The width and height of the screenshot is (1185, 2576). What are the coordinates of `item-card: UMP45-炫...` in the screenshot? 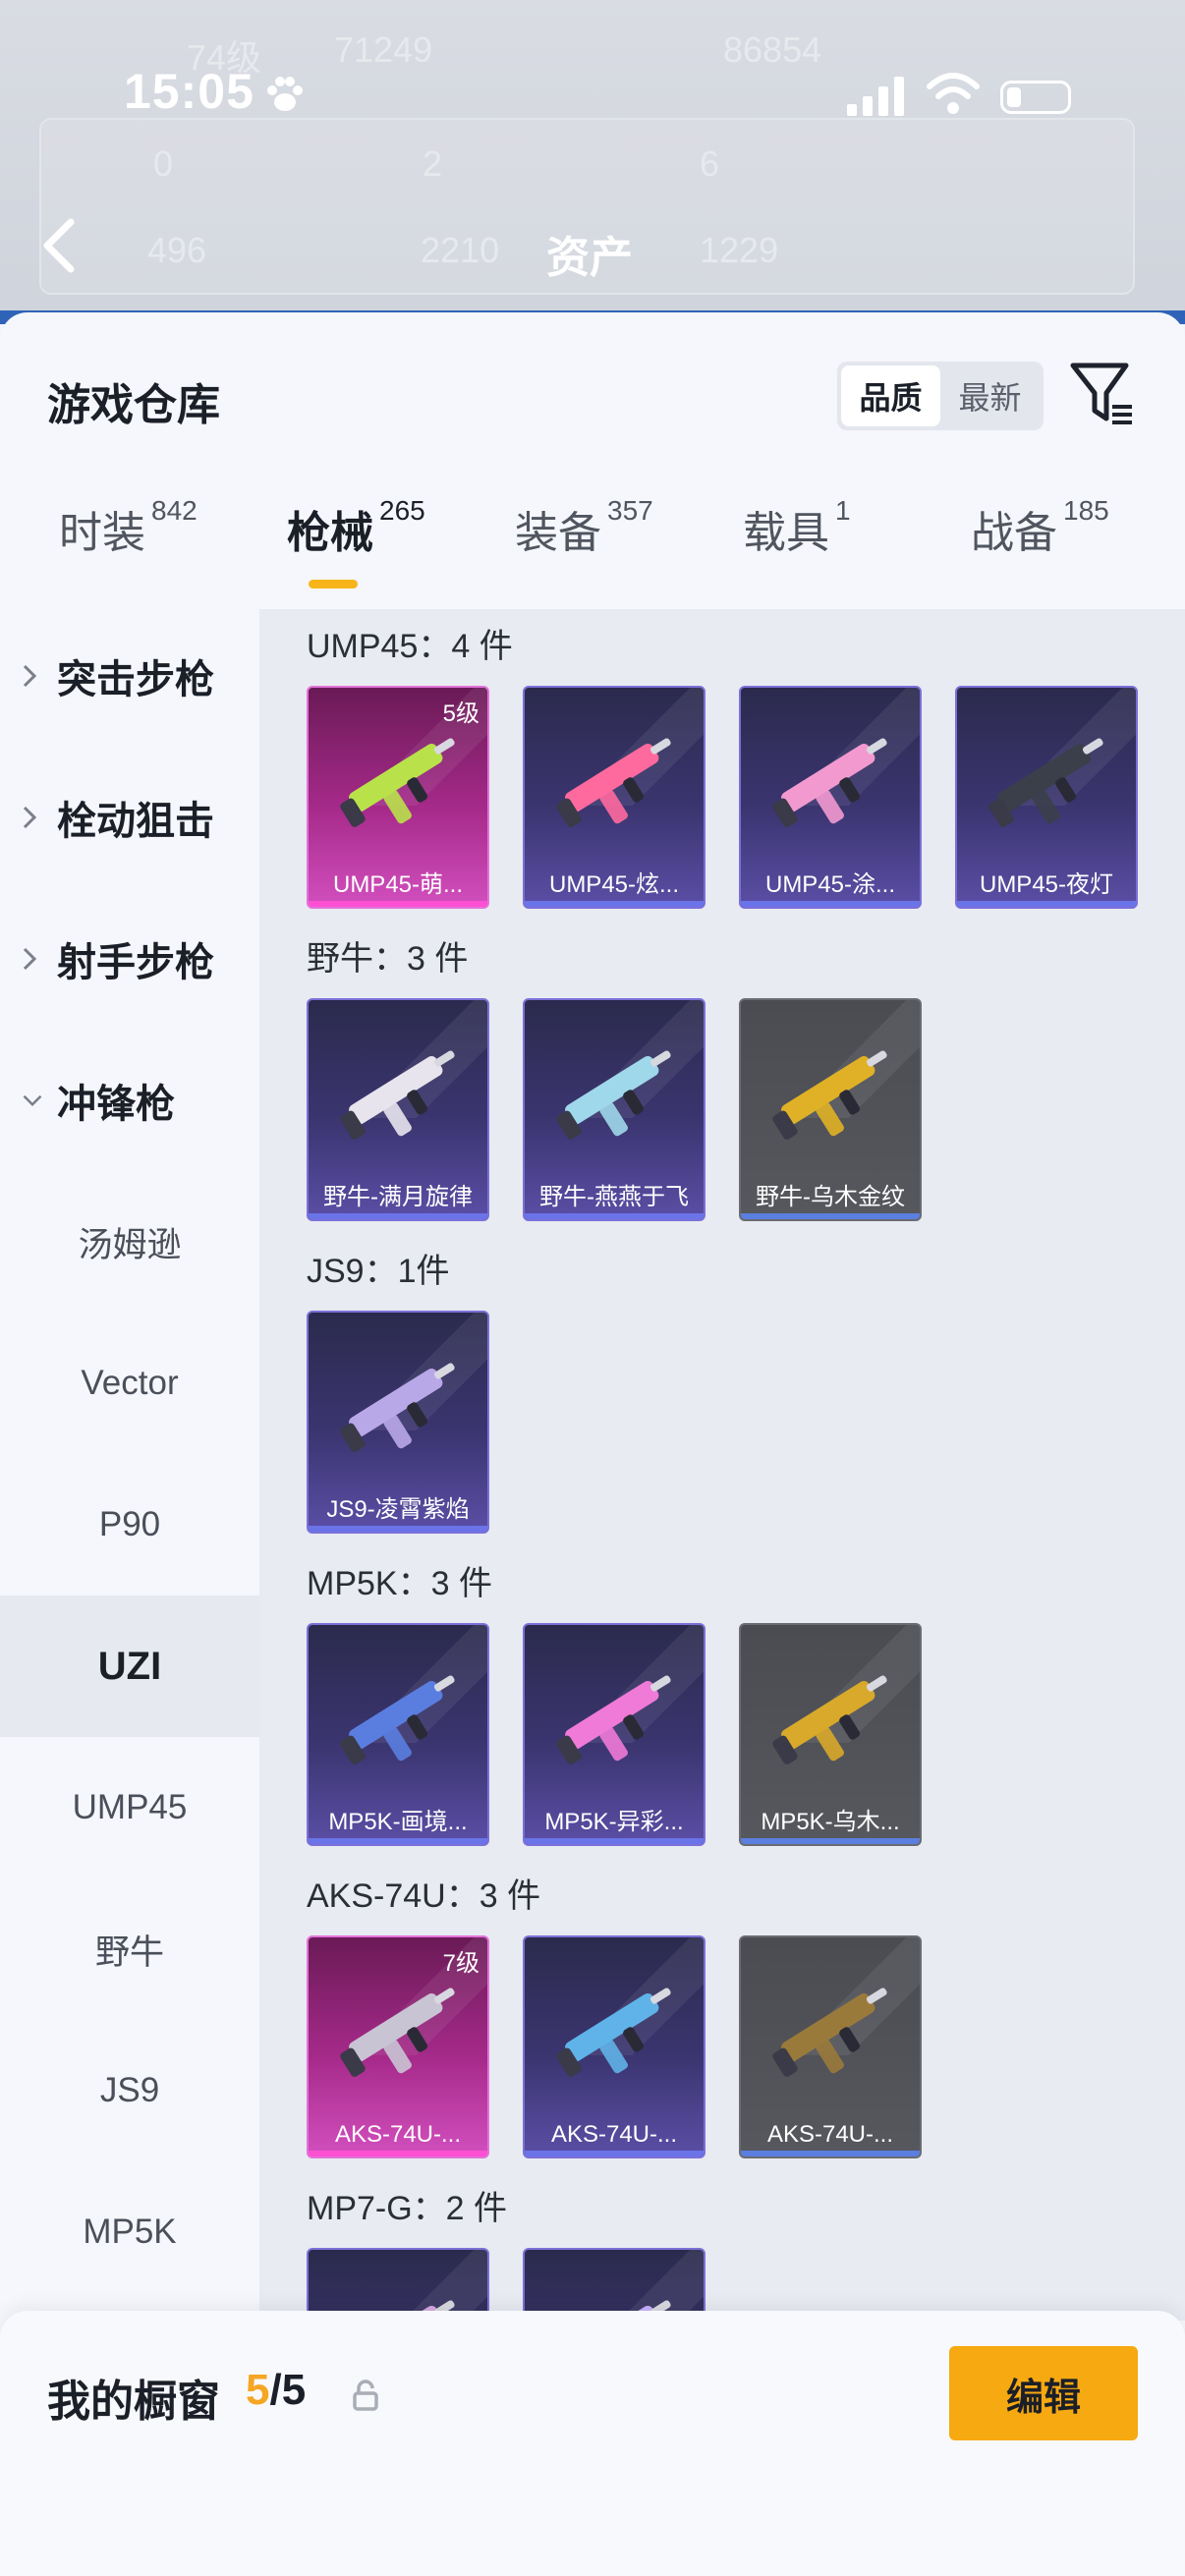 It's located at (614, 797).